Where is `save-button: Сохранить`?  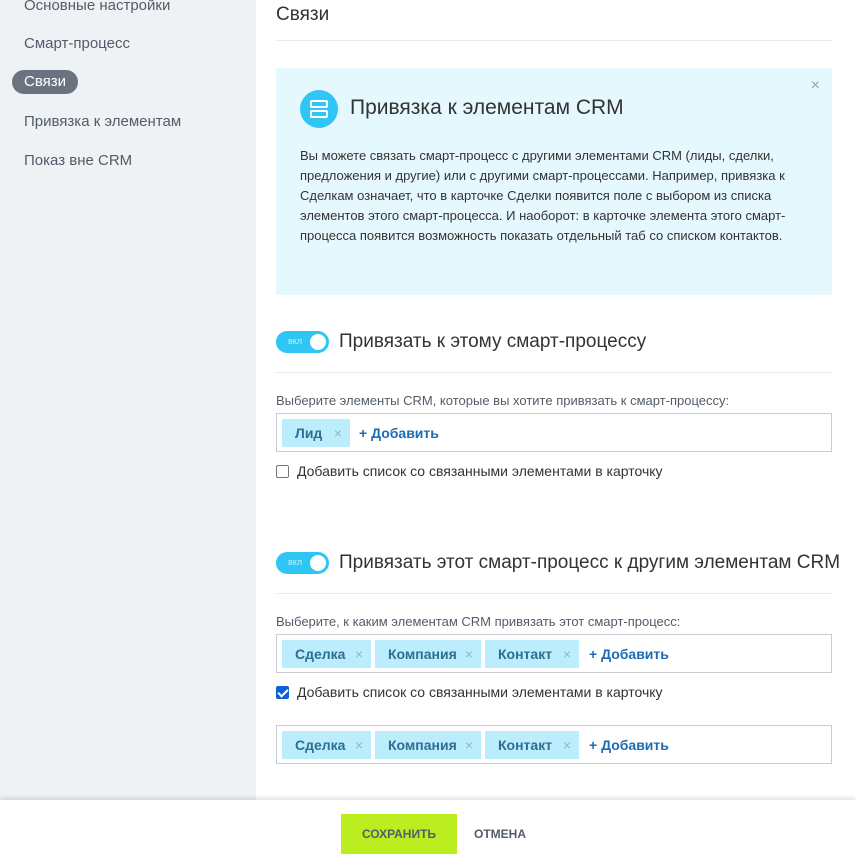 save-button: Сохранить is located at coordinates (399, 834).